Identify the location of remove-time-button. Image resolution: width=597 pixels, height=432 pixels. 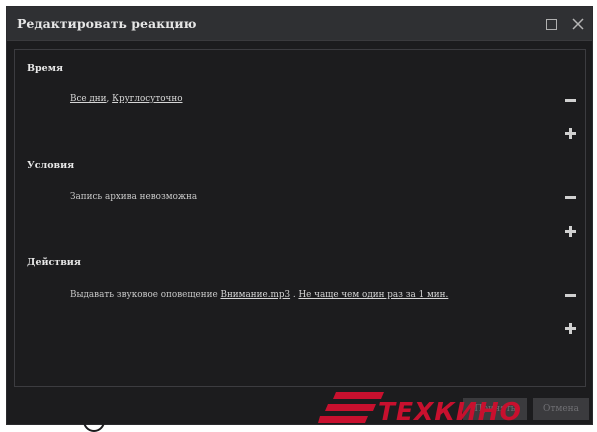
(570, 100).